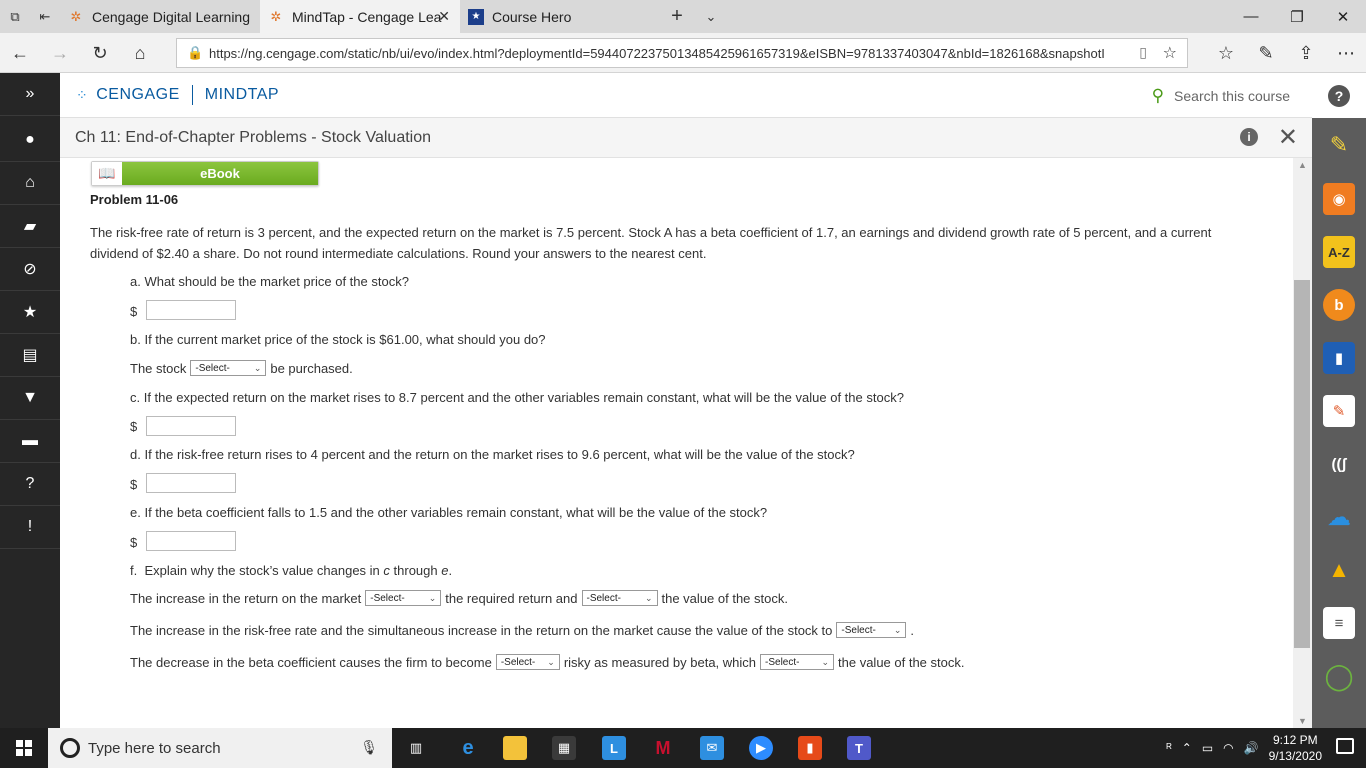 This screenshot has width=1366, height=768. I want to click on dictionary-app-icon: A-Z, so click(1339, 252).